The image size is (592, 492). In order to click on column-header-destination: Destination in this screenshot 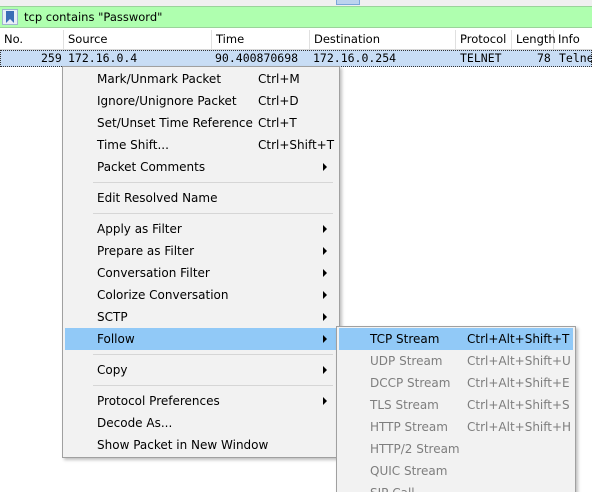, I will do `click(383, 39)`.